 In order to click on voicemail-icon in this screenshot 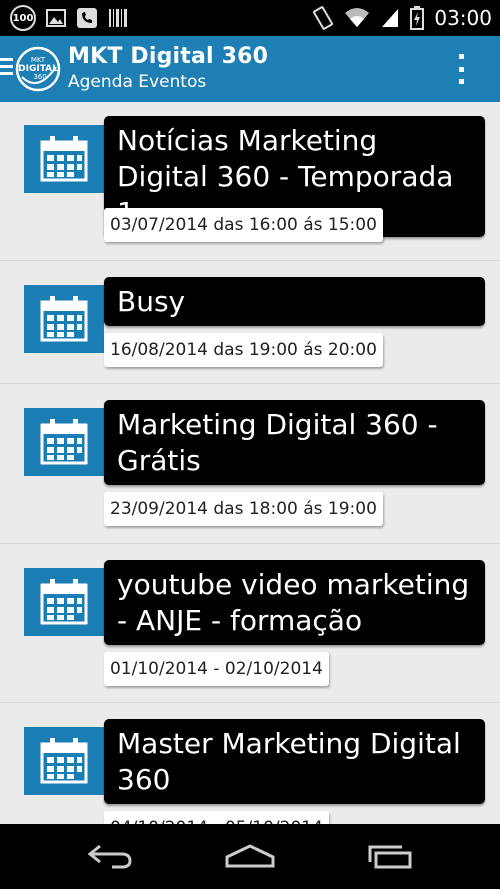, I will do `click(87, 18)`.